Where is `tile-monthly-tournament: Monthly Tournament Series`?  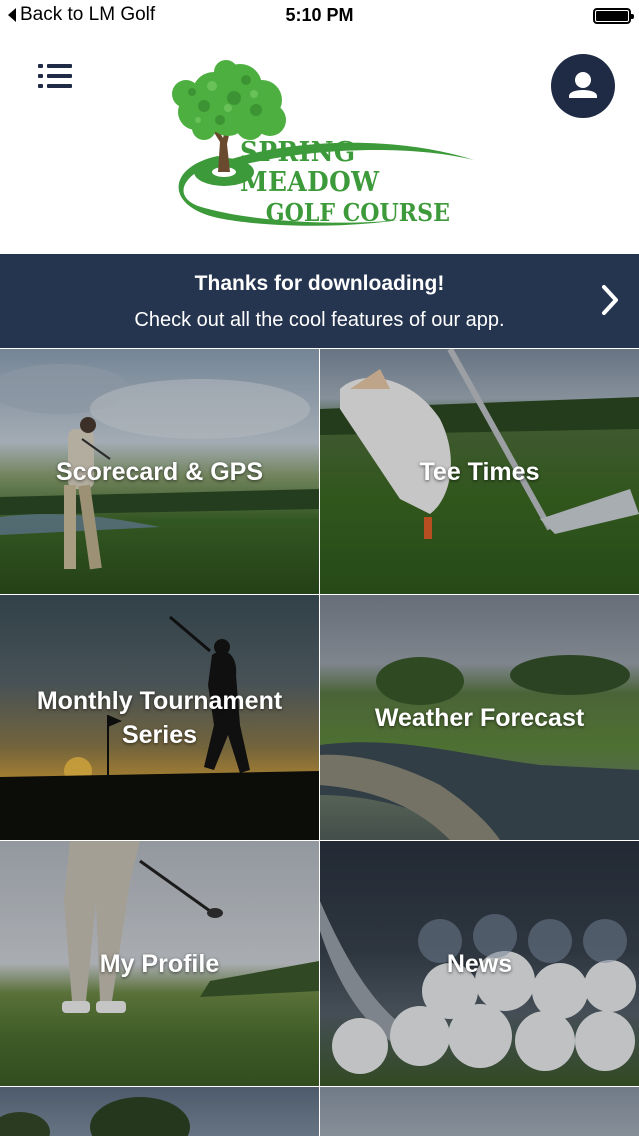
tile-monthly-tournament: Monthly Tournament Series is located at coordinates (159, 717).